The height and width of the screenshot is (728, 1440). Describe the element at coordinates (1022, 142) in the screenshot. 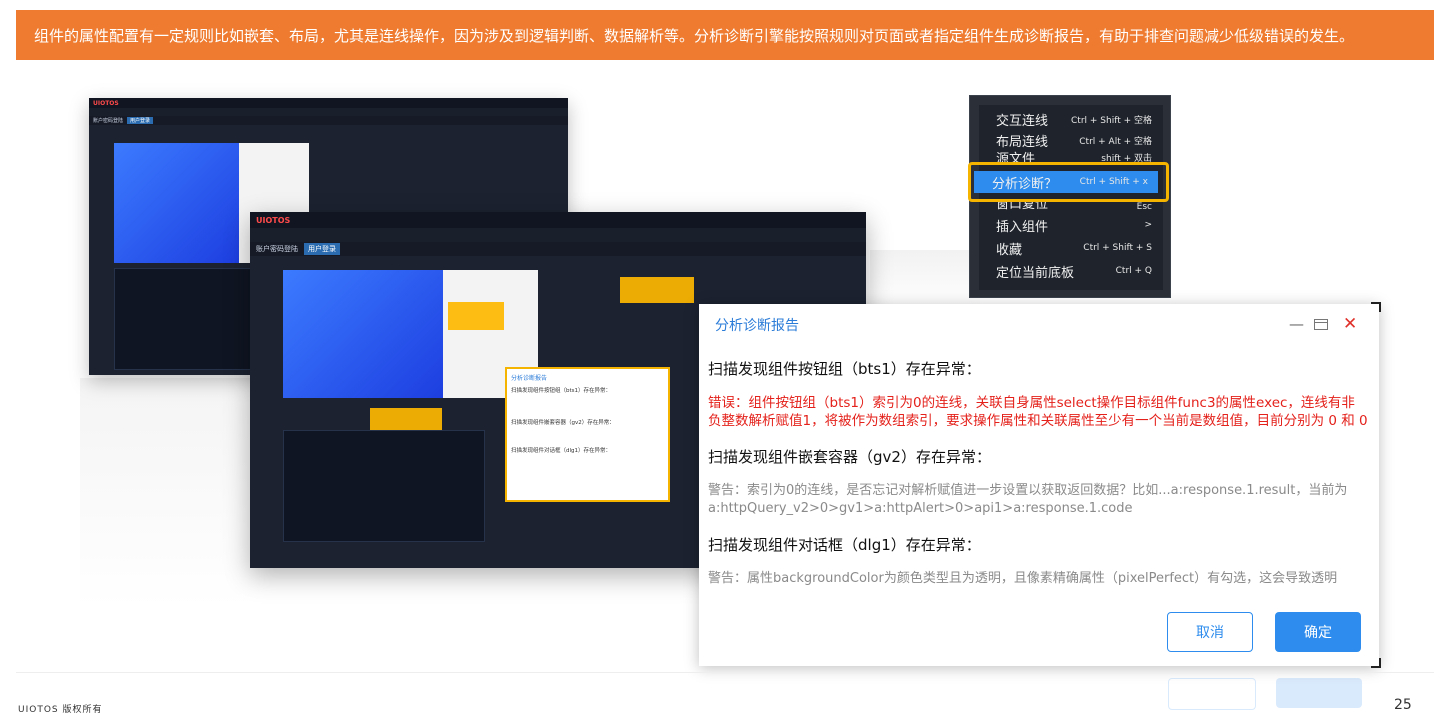

I see `menu-item-label: 布局连线` at that location.